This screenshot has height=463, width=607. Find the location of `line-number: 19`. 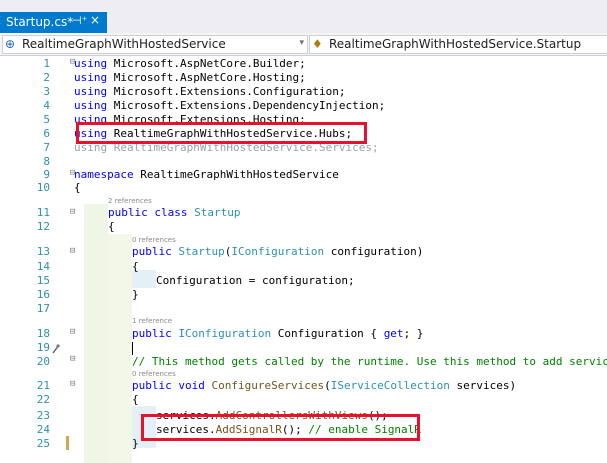

line-number: 19 is located at coordinates (43, 347).